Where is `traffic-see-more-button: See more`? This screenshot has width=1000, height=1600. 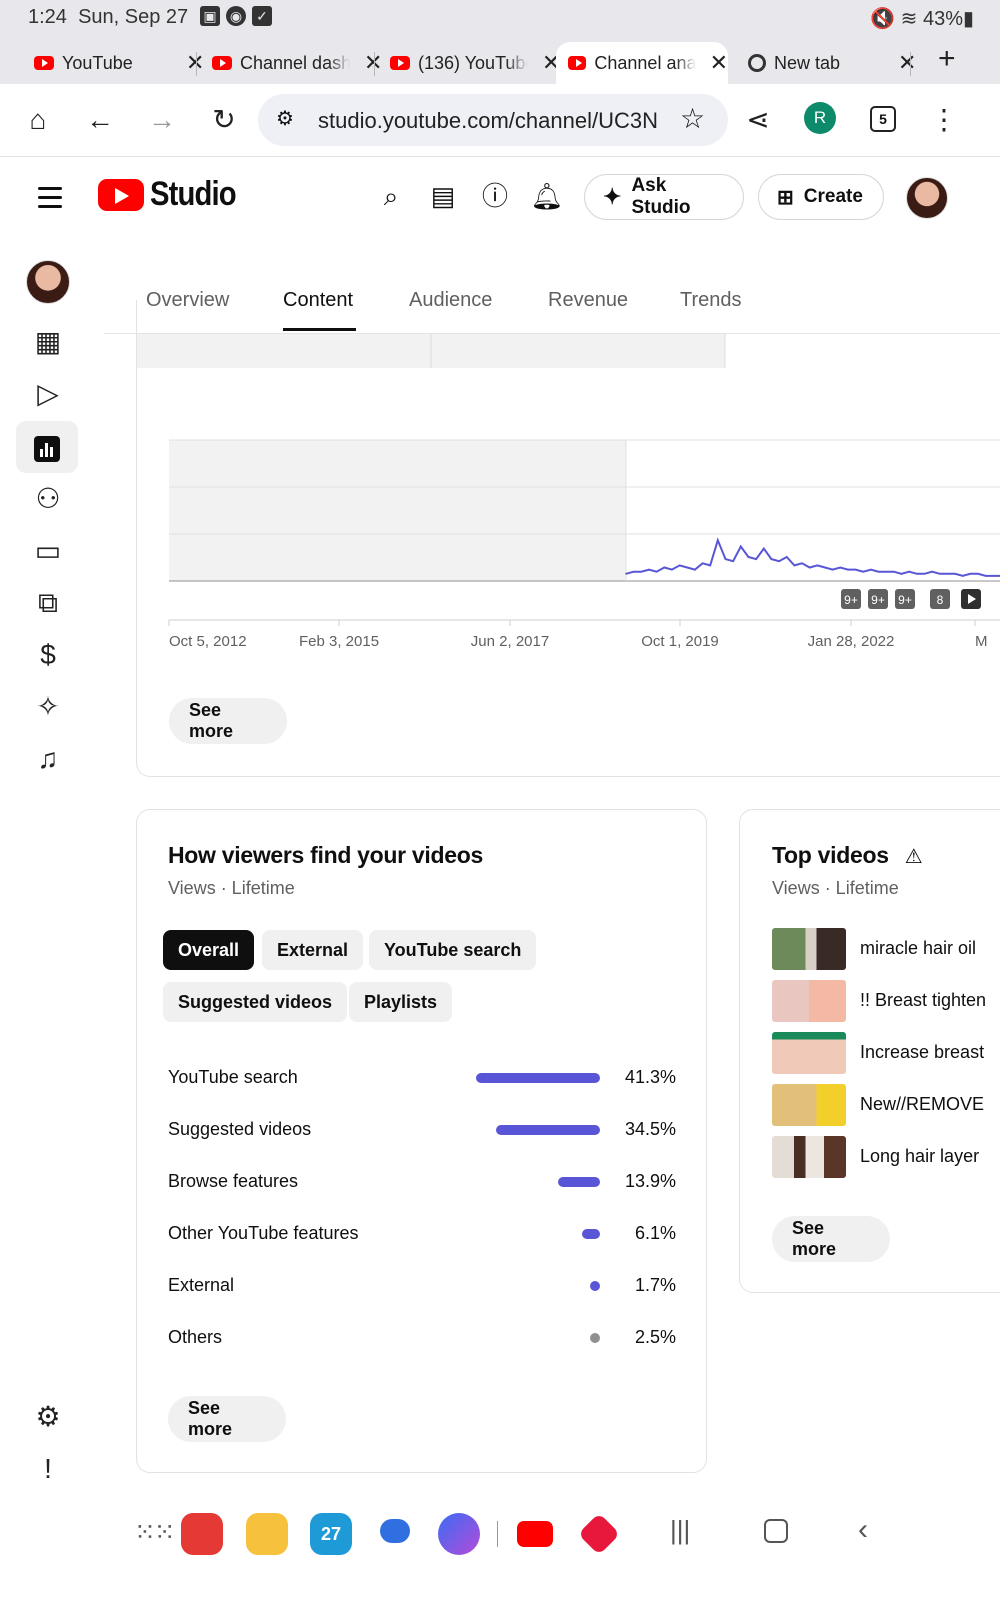 traffic-see-more-button: See more is located at coordinates (227, 1419).